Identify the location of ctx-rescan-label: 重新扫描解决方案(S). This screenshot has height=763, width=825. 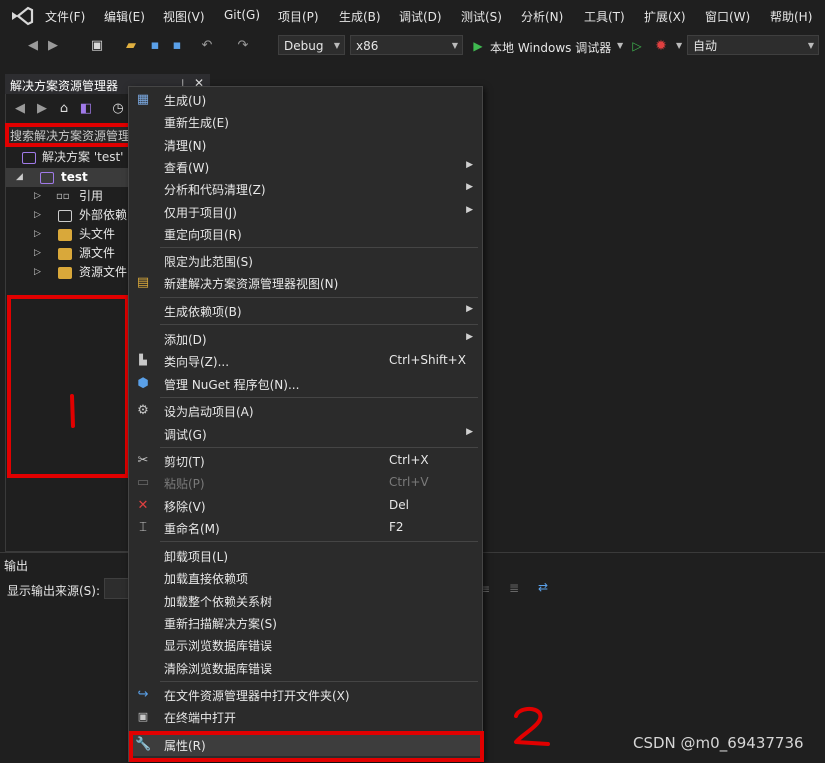
(220, 624).